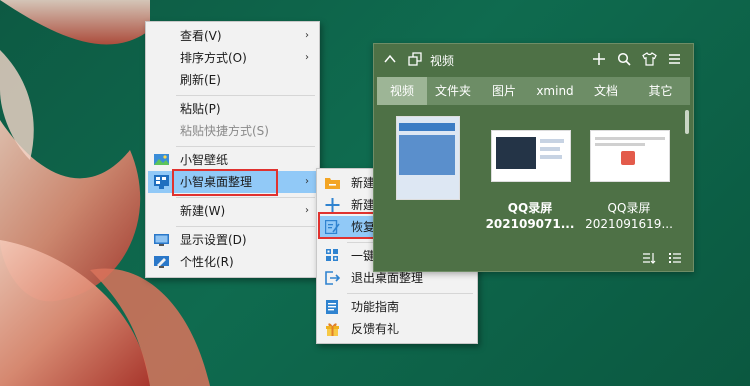 This screenshot has width=750, height=386. Describe the element at coordinates (225, 182) in the screenshot. I see `annotation-highlight-box` at that location.